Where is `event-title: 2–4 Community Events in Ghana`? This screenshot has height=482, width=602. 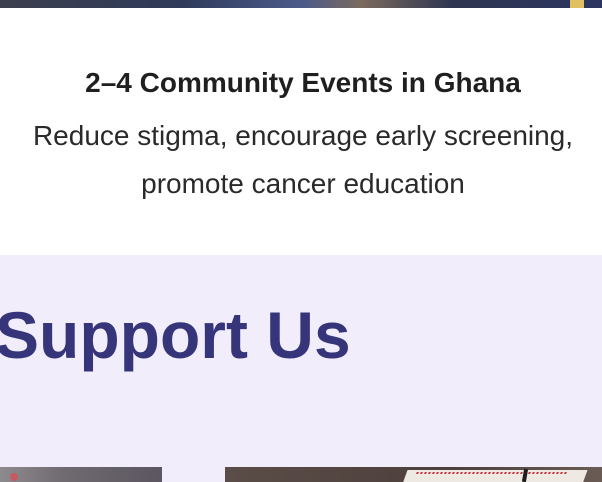 event-title: 2–4 Community Events in Ghana is located at coordinates (303, 82).